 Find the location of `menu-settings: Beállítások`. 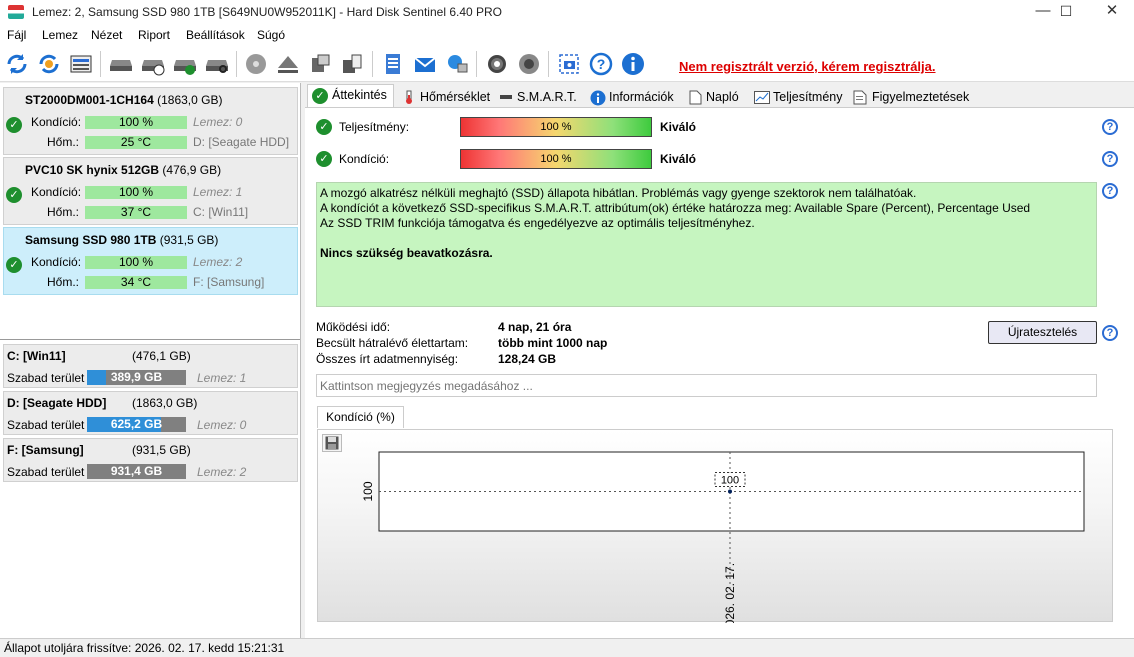

menu-settings: Beállítások is located at coordinates (215, 35).